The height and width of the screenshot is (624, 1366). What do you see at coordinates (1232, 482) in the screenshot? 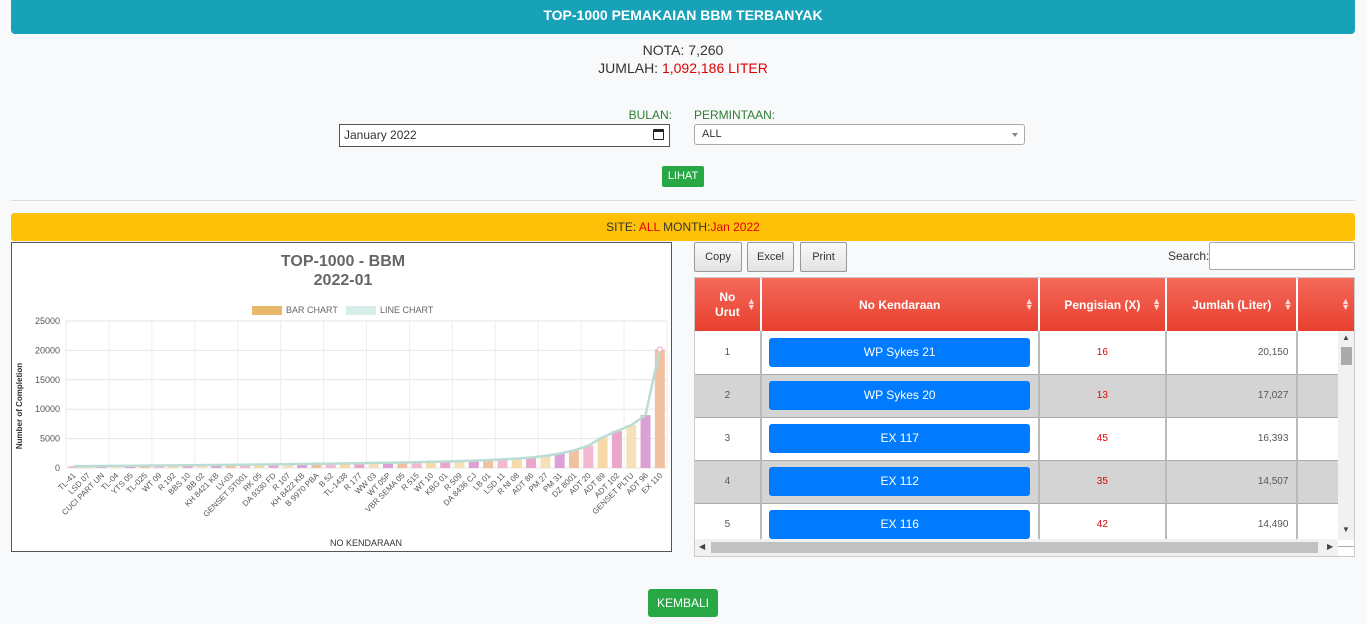
I see `cell-jumlah: 14,507` at bounding box center [1232, 482].